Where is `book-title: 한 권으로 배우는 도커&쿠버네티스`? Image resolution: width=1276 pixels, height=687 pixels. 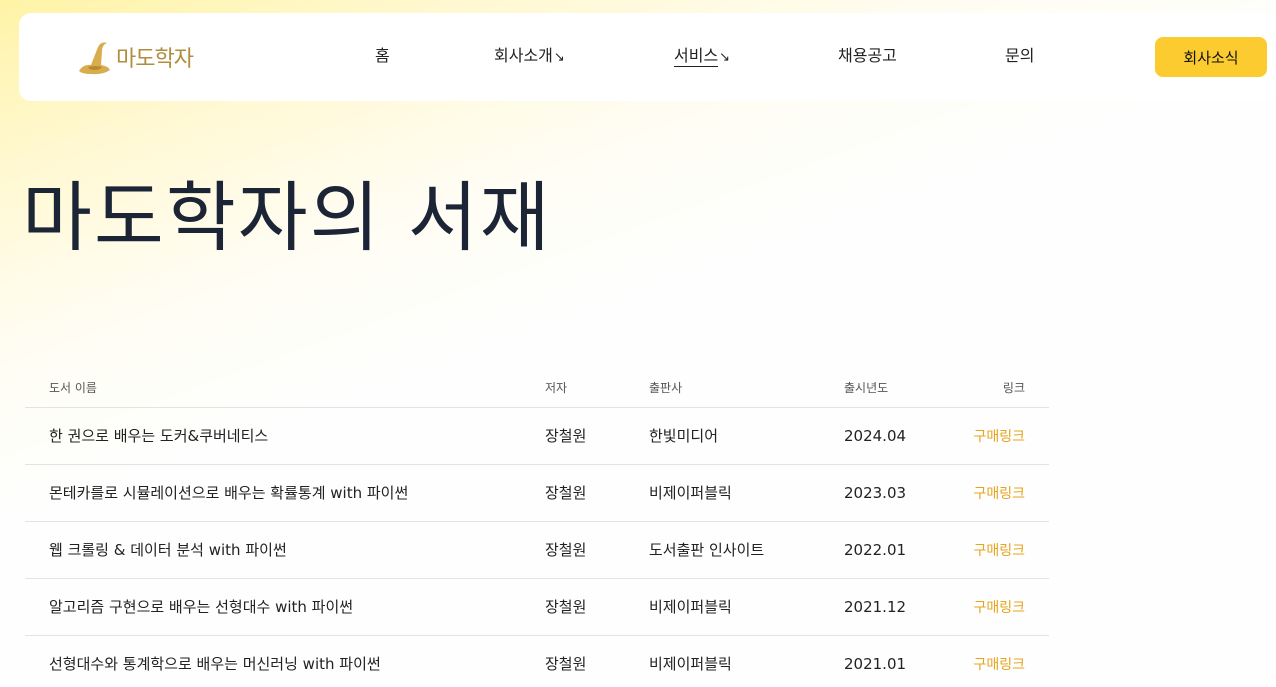
book-title: 한 권으로 배우는 도커&쿠버네티스 is located at coordinates (285, 436).